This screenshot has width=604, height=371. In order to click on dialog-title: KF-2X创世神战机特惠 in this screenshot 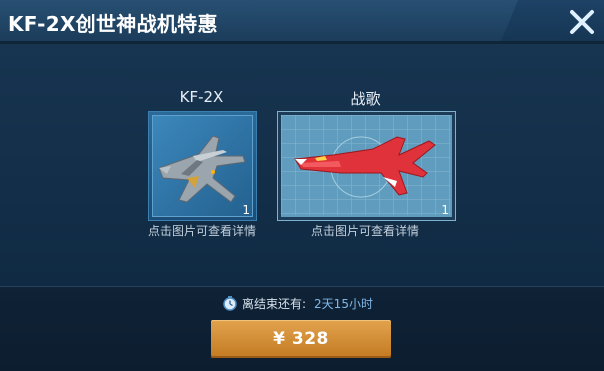, I will do `click(113, 24)`.